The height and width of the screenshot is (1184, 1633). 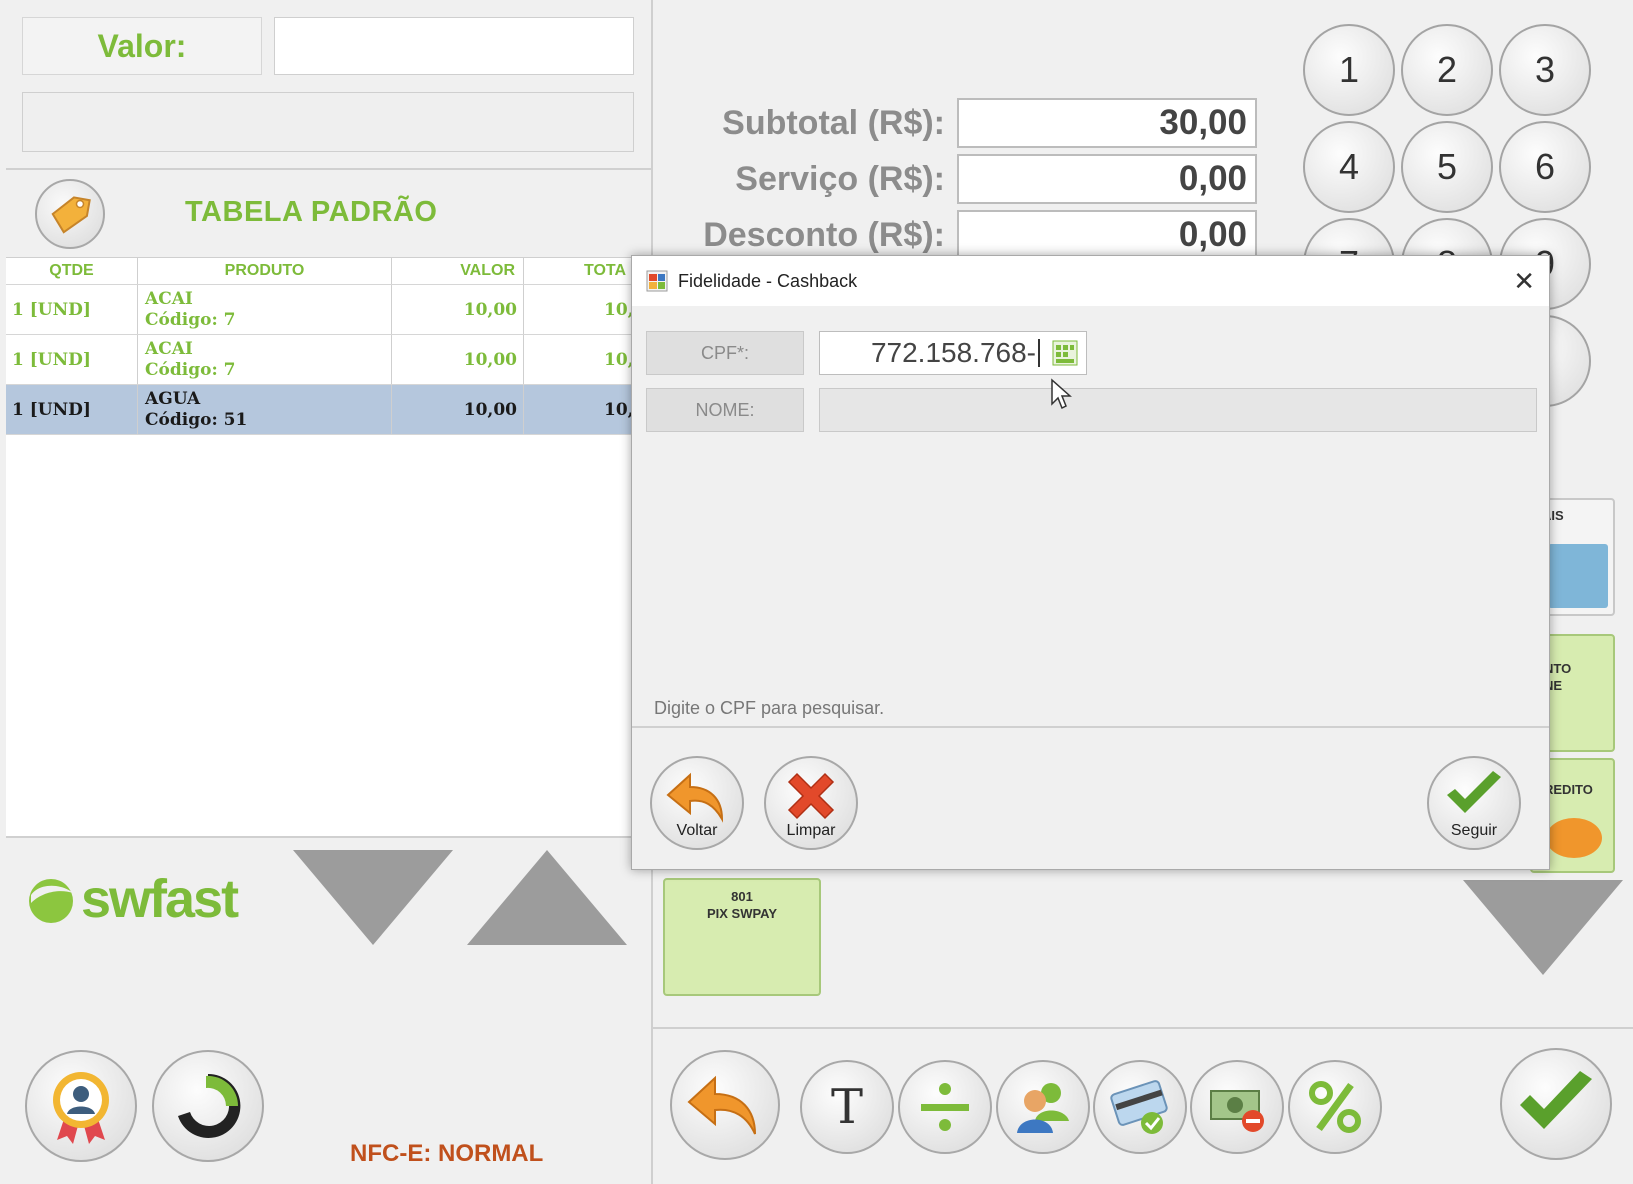 What do you see at coordinates (547, 897) in the screenshot?
I see `scroll-up-button` at bounding box center [547, 897].